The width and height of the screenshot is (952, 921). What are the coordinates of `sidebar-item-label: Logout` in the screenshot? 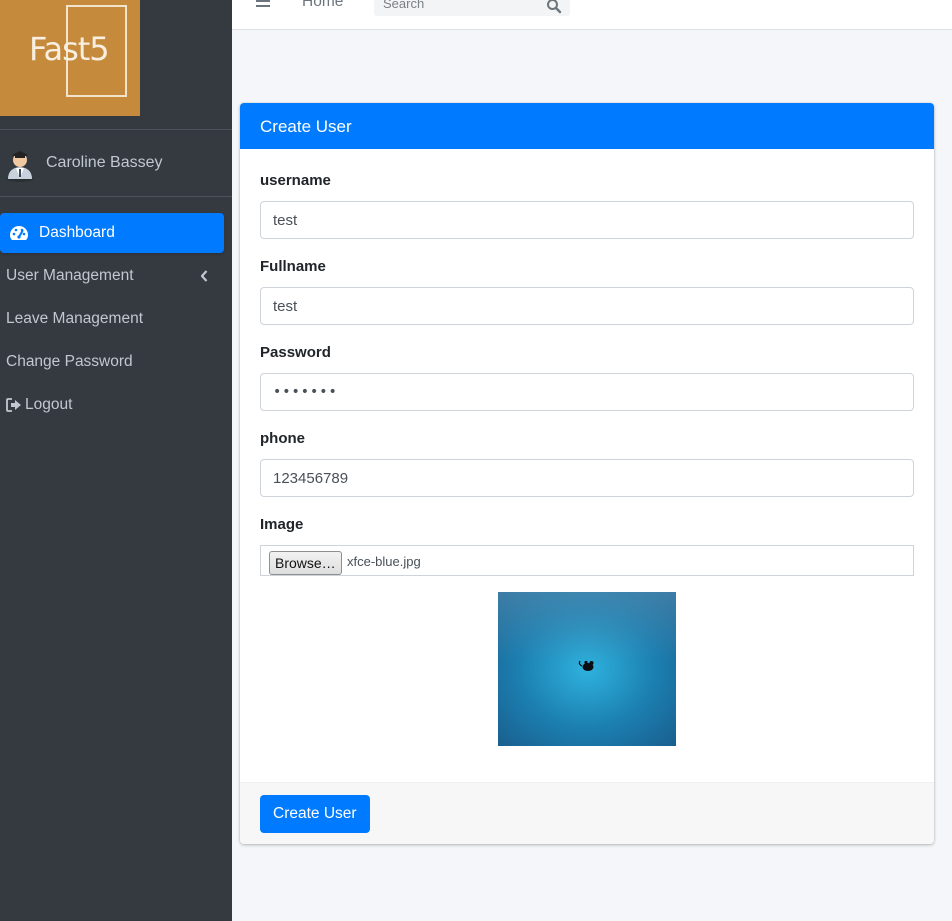 It's located at (49, 404).